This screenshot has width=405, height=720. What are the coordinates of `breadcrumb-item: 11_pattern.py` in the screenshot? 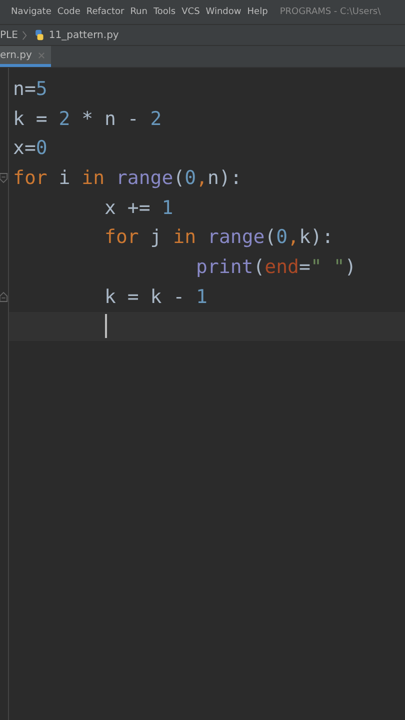 It's located at (83, 35).